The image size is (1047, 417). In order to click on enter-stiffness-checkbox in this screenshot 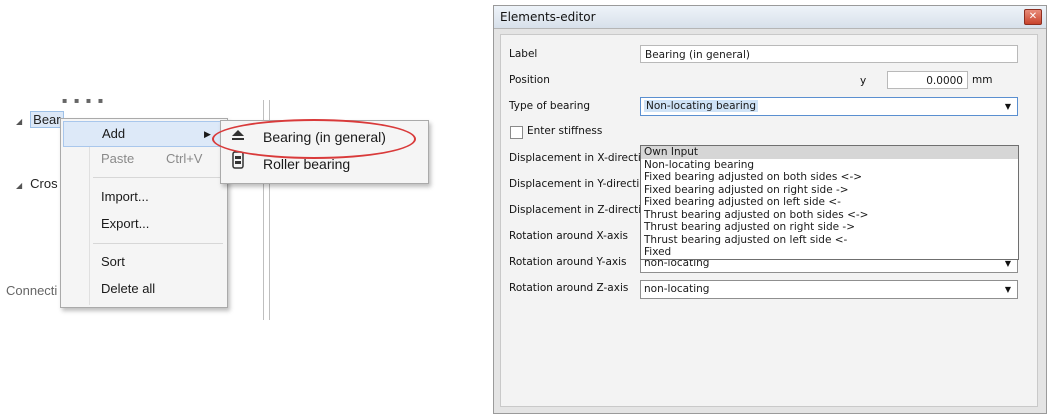, I will do `click(516, 132)`.